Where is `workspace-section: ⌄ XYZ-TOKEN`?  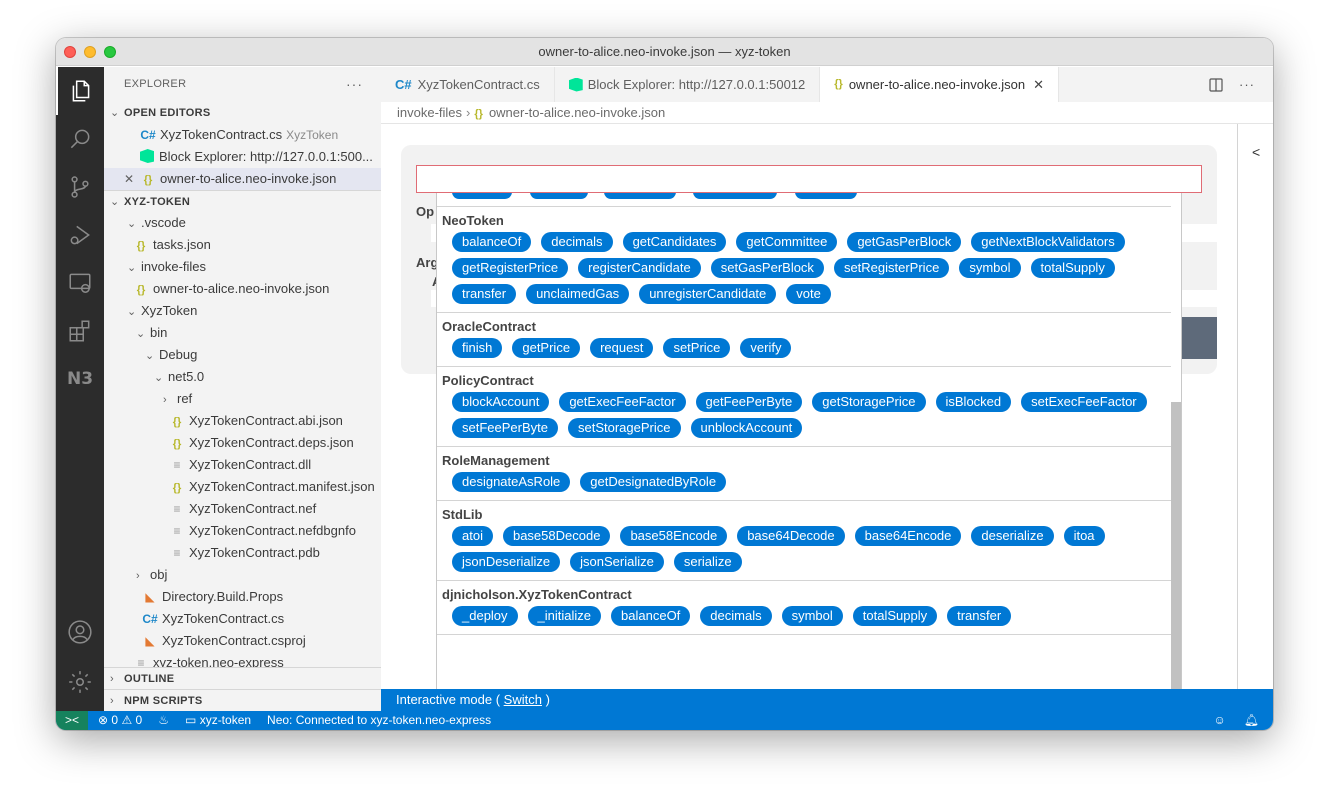 workspace-section: ⌄ XYZ-TOKEN is located at coordinates (242, 201).